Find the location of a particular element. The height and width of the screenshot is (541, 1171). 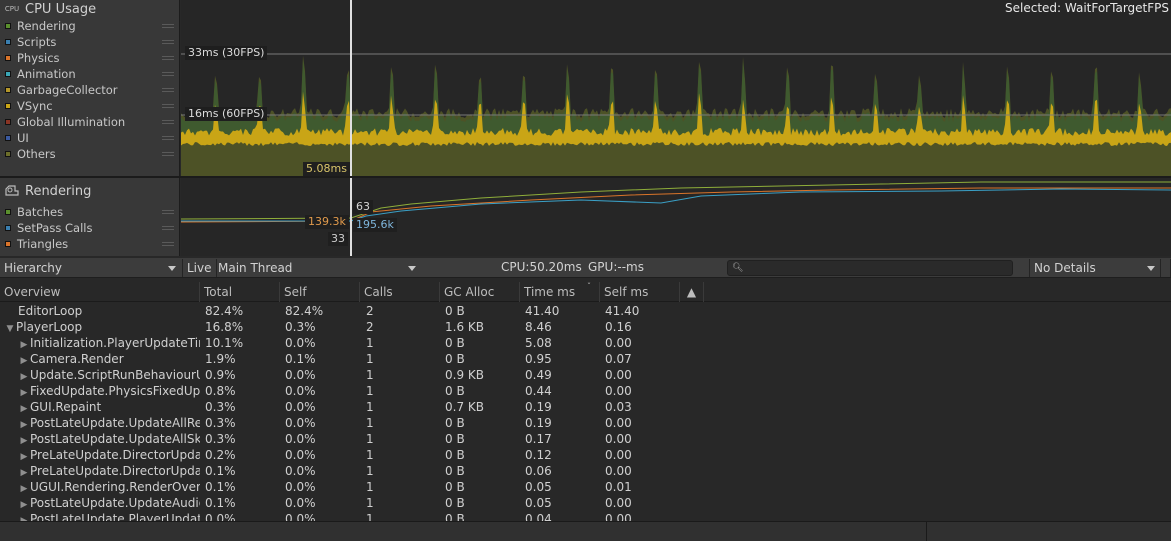

column-time-ms: Time ms ˇ is located at coordinates (560, 292).